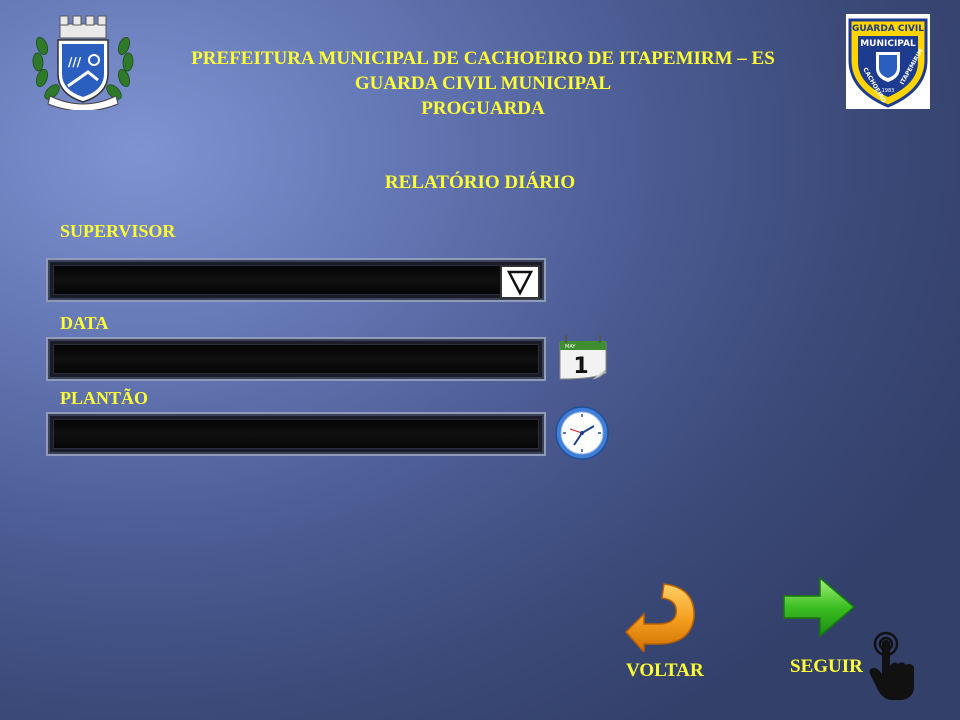 This screenshot has height=720, width=960. What do you see at coordinates (888, 91) in the screenshot?
I see `badge-year-text: 1983` at bounding box center [888, 91].